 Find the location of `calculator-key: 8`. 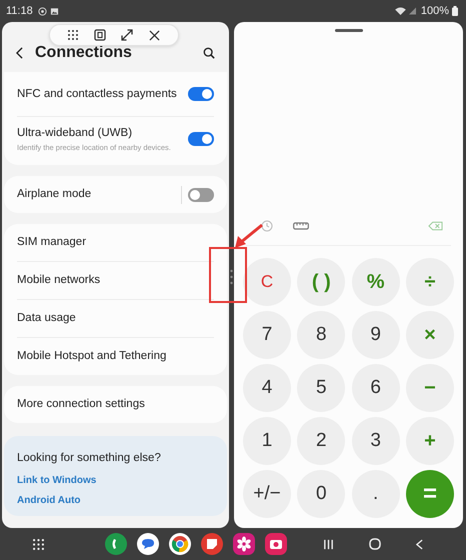

calculator-key: 8 is located at coordinates (321, 335).